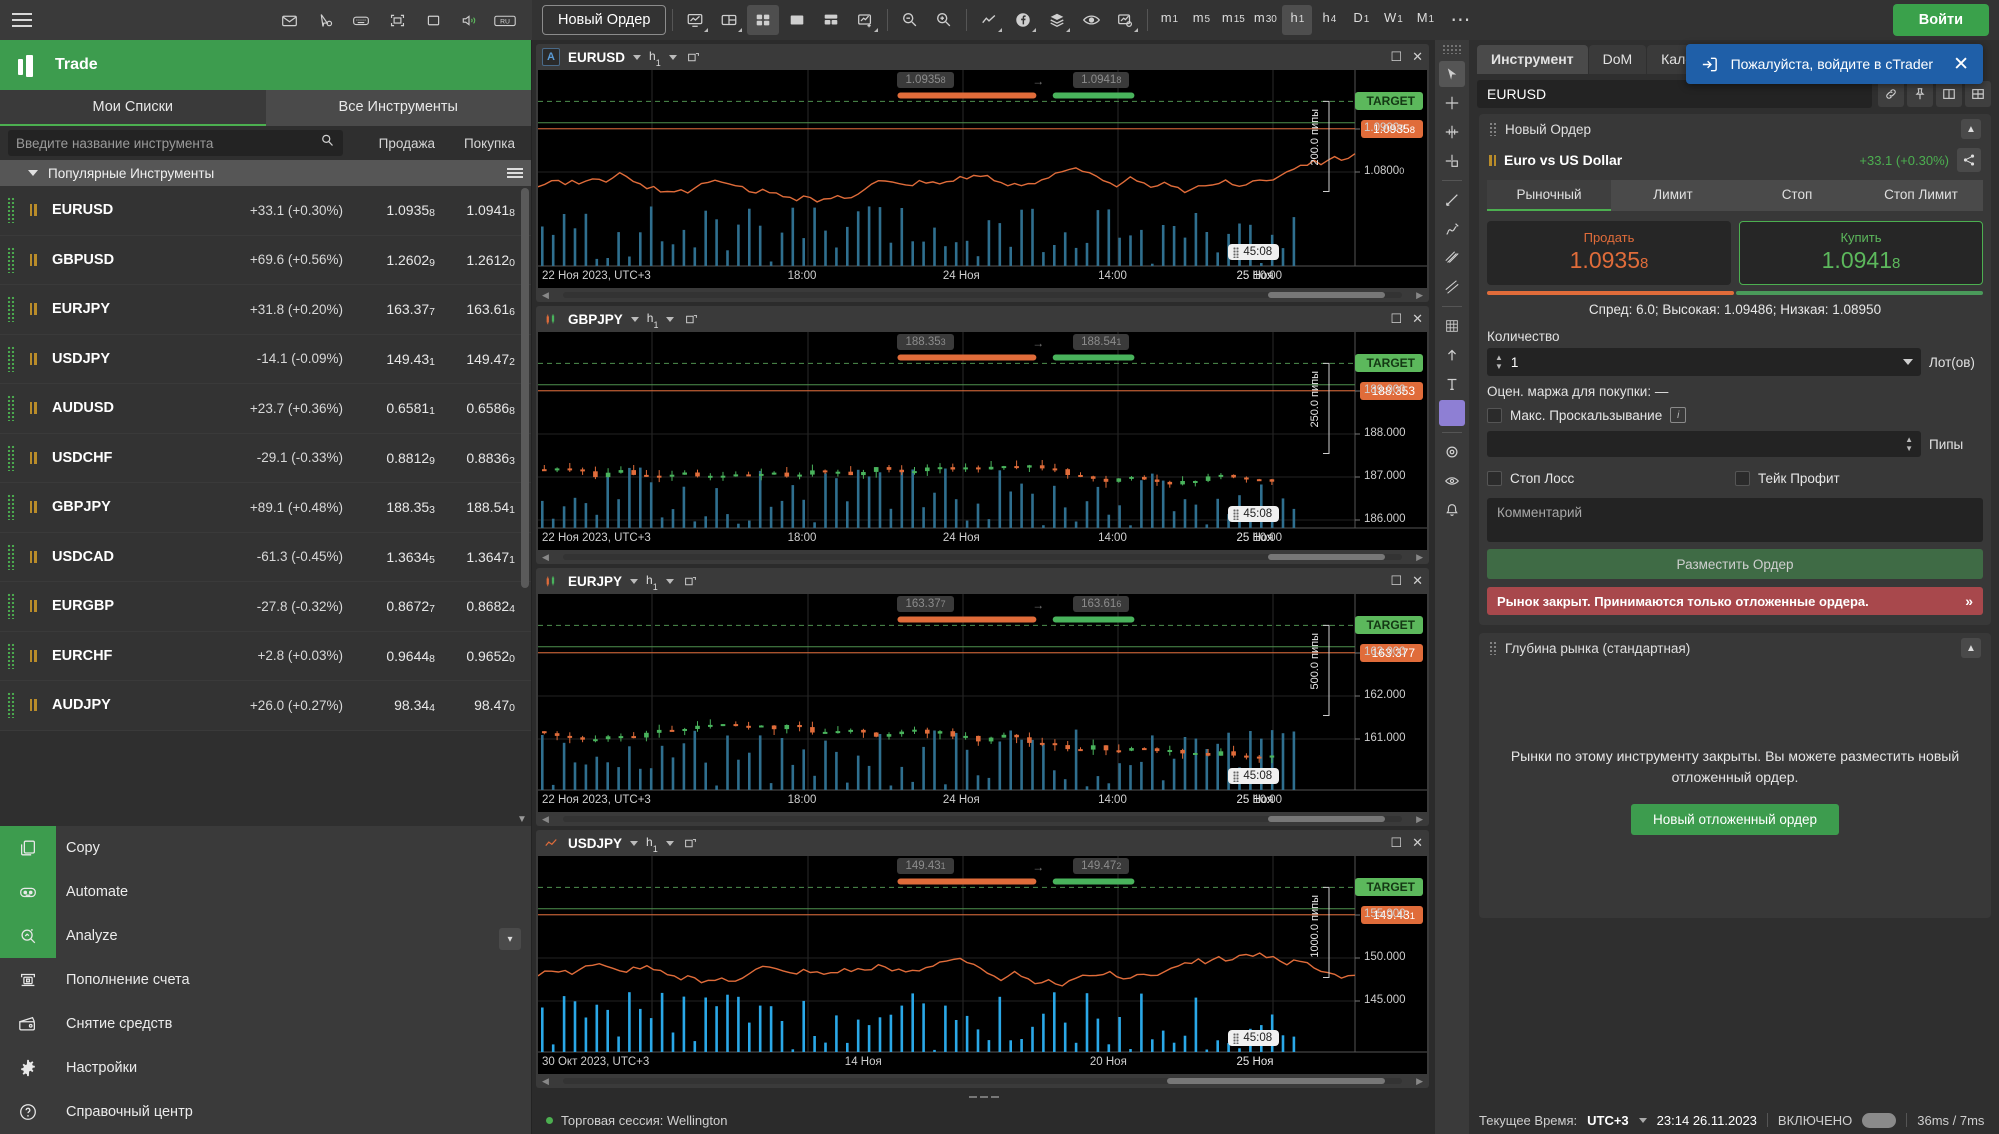 Image resolution: width=1999 pixels, height=1134 pixels. Describe the element at coordinates (515, 173) in the screenshot. I see `list-options-icon` at that location.